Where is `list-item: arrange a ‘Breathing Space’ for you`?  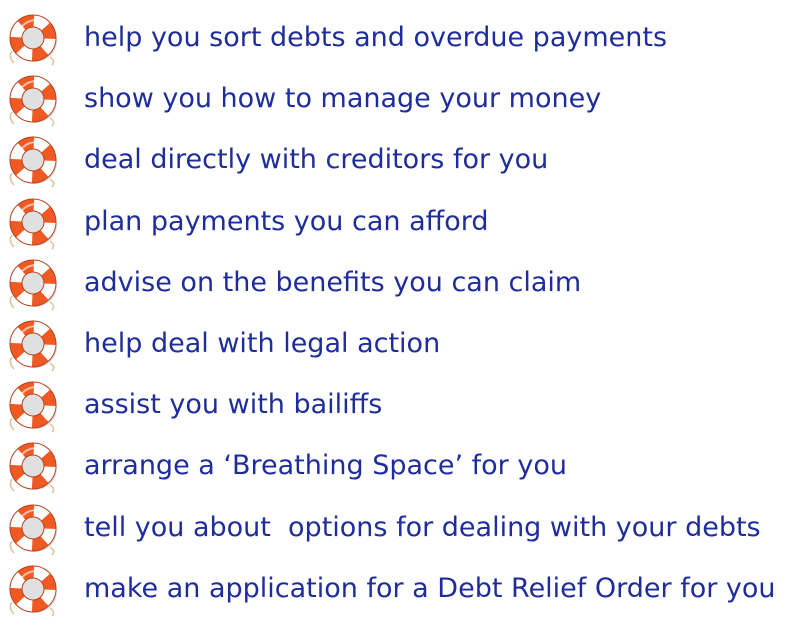 list-item: arrange a ‘Breathing Space’ for you is located at coordinates (406, 469).